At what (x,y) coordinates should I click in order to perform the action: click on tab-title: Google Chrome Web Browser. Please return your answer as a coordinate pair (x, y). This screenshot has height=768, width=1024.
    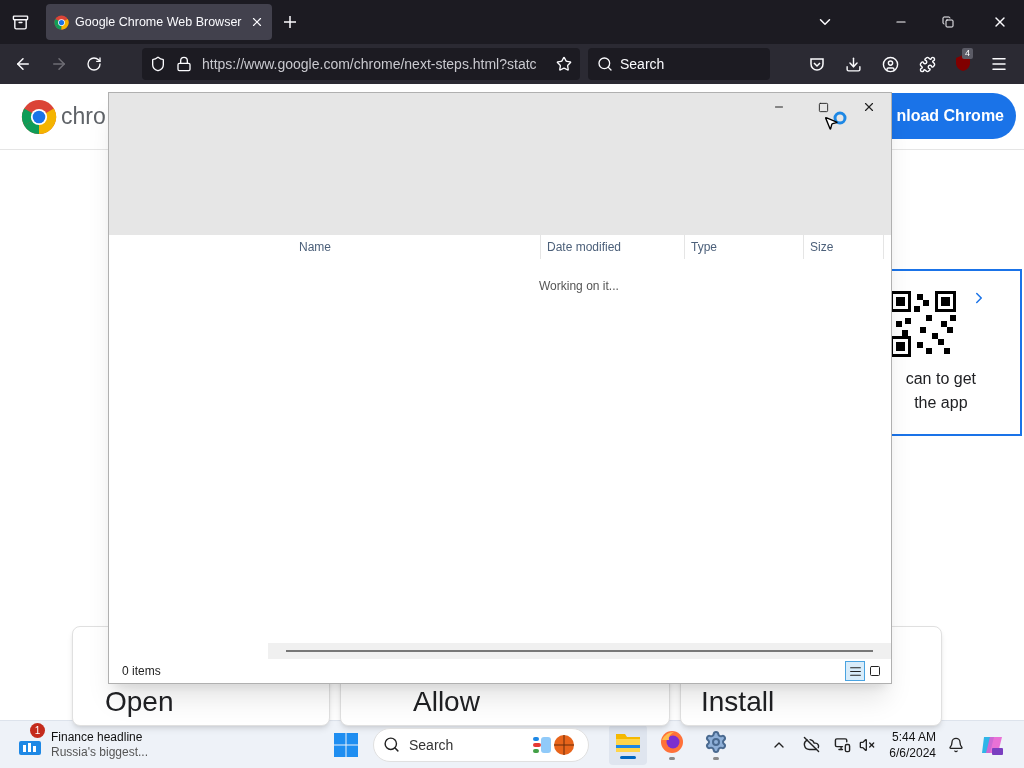
    Looking at the image, I should click on (159, 22).